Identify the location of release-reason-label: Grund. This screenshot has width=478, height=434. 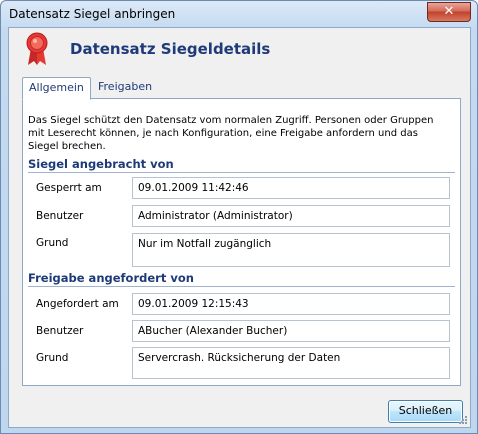
(52, 358).